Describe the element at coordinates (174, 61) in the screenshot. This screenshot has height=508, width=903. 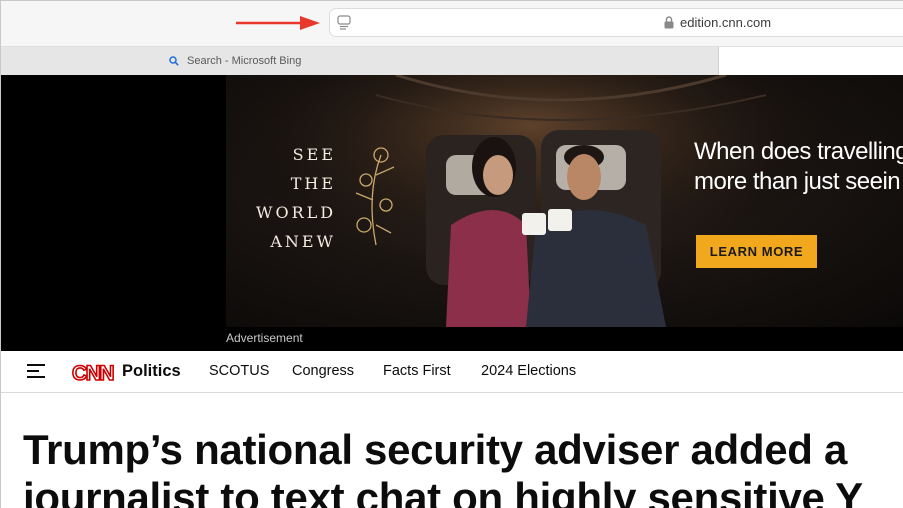
I see `search-icon` at that location.